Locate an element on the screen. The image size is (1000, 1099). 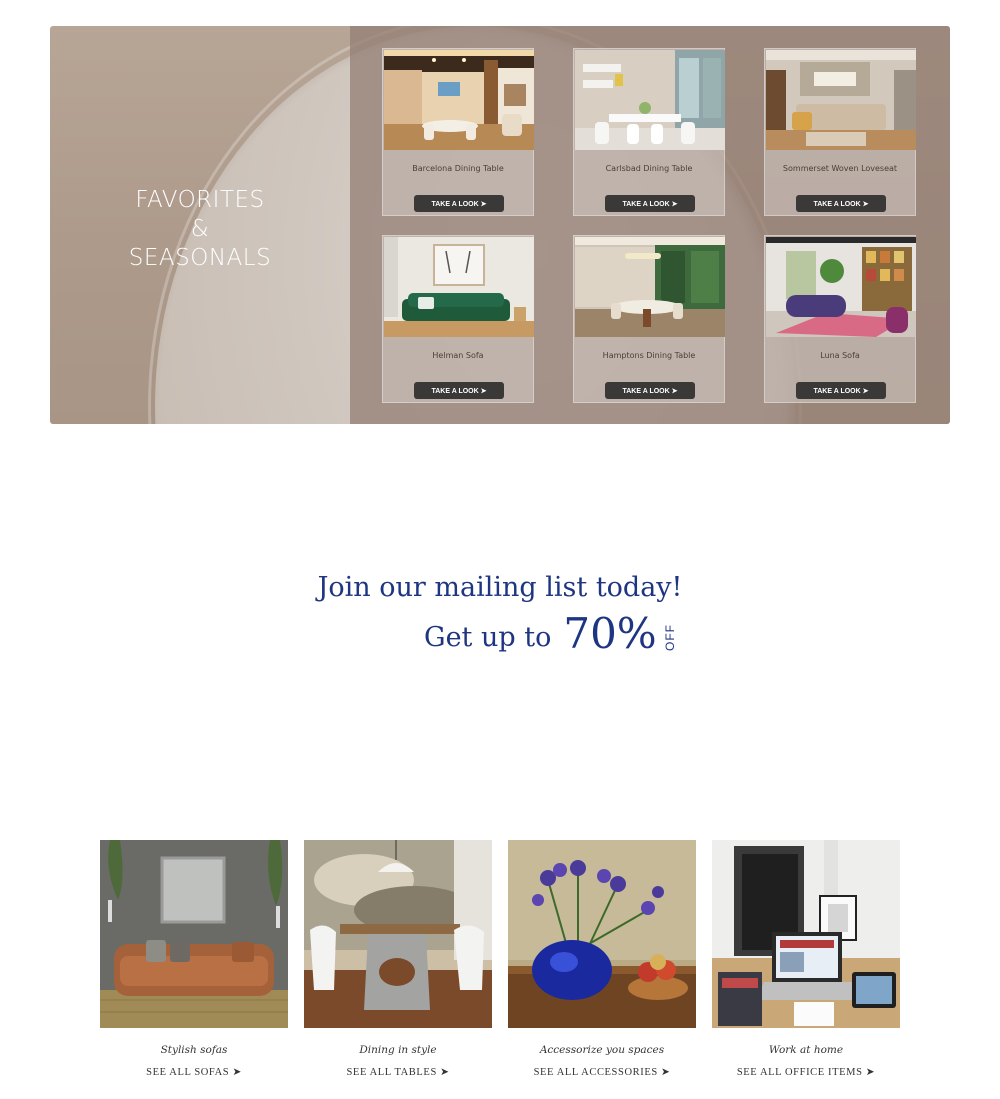
see-all-accessories-link: SEE ALL ACCESSORIES ➤ is located at coordinates (602, 1072).